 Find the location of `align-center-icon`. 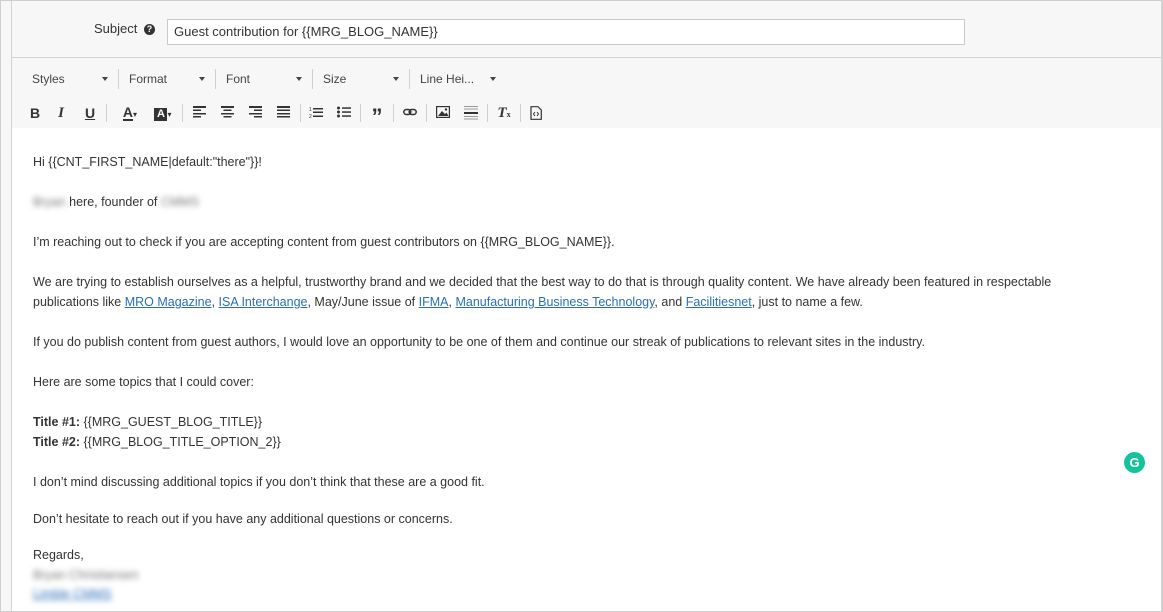

align-center-icon is located at coordinates (227, 112).